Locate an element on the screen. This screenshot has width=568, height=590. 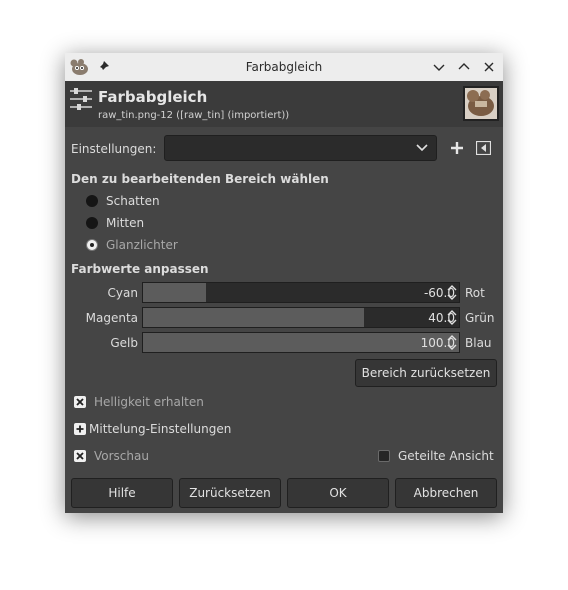
yellow-blue-slider: 100.0 is located at coordinates (301, 342).